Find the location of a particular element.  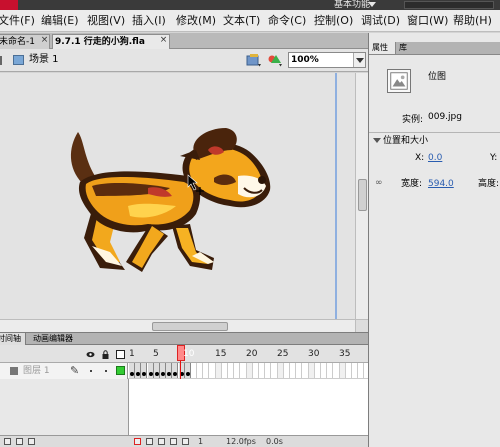

frame-number: 15 is located at coordinates (221, 354).